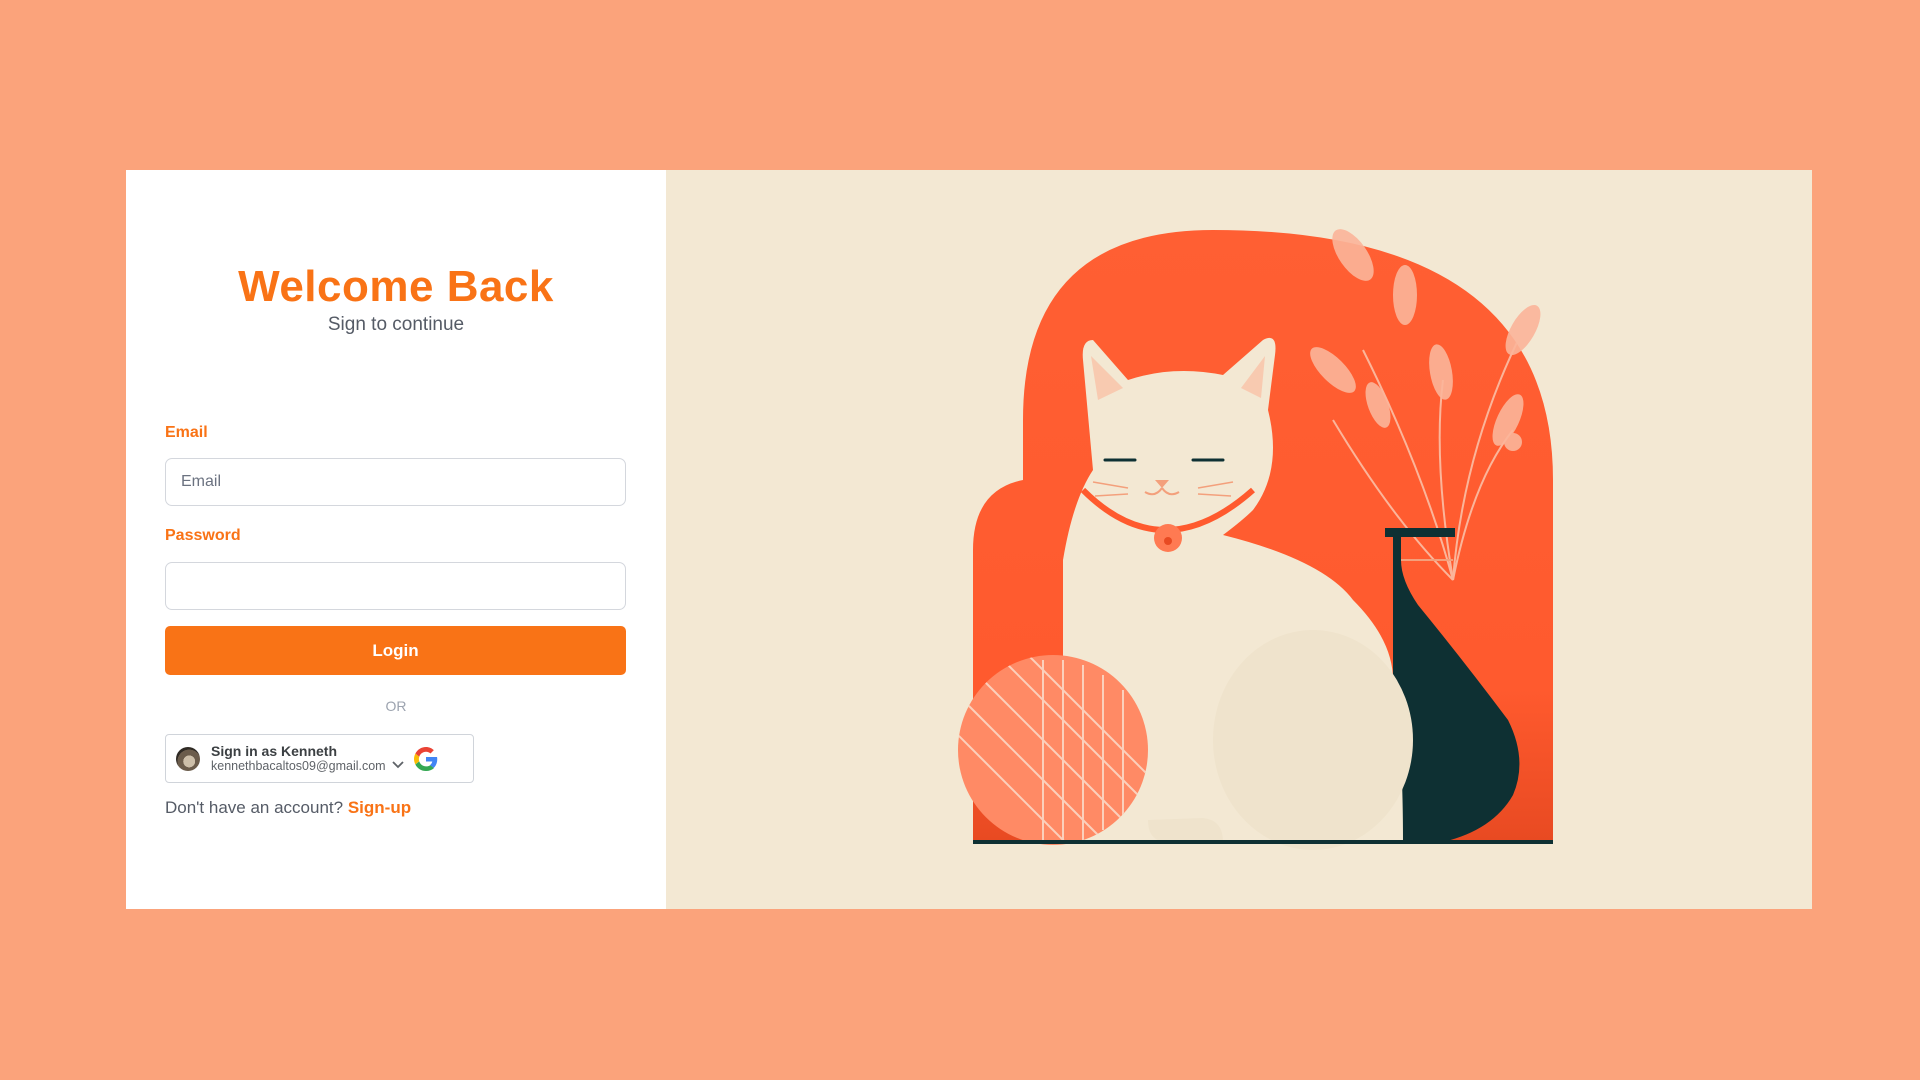 The image size is (1920, 1080). Describe the element at coordinates (188, 758) in the screenshot. I see `avatar` at that location.